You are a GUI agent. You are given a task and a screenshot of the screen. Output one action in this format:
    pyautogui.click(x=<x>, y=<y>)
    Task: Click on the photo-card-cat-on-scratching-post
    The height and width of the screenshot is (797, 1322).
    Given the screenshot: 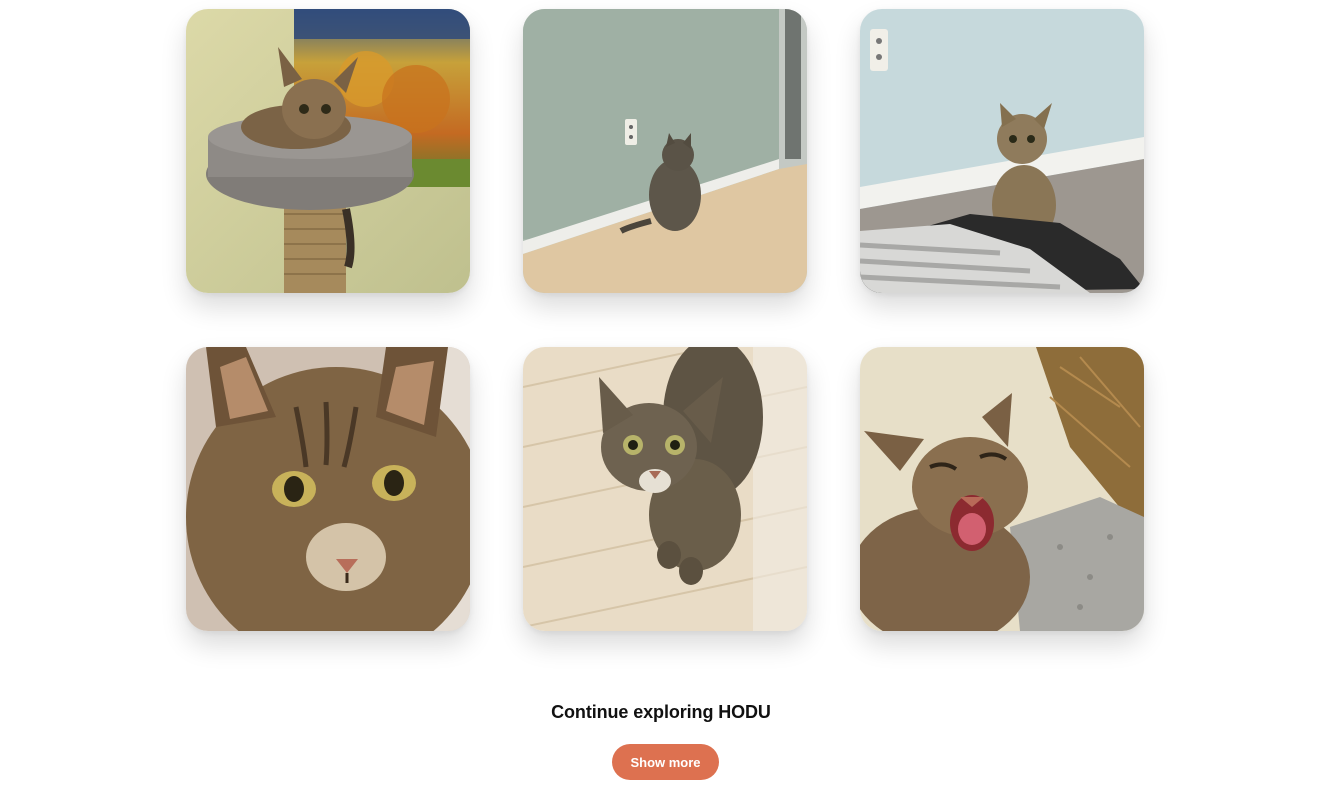 What is the action you would take?
    pyautogui.click(x=328, y=151)
    